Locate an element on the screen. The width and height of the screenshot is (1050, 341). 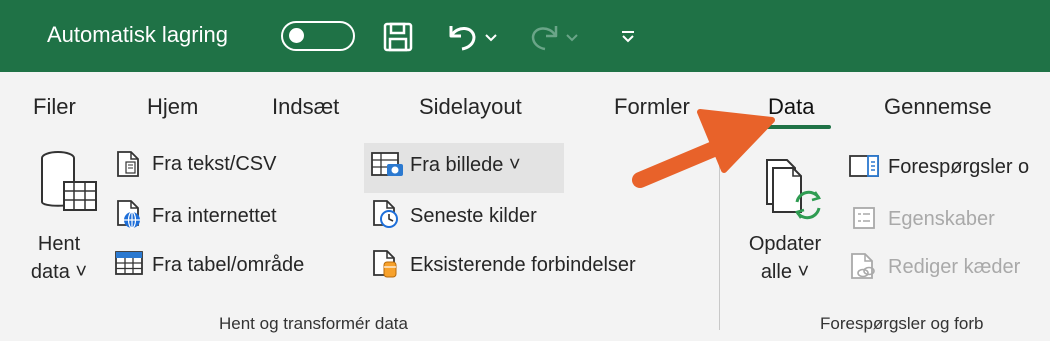
annotation-arrow-icon is located at coordinates (703, 148).